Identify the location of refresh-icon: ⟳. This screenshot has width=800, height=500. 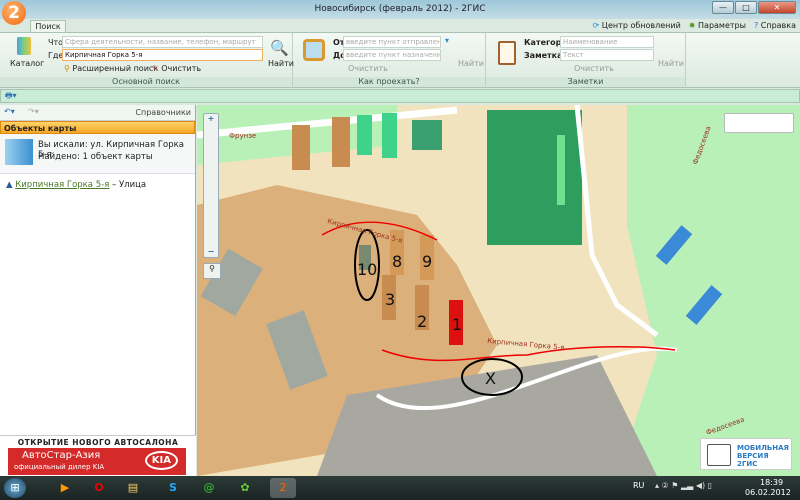
(596, 25).